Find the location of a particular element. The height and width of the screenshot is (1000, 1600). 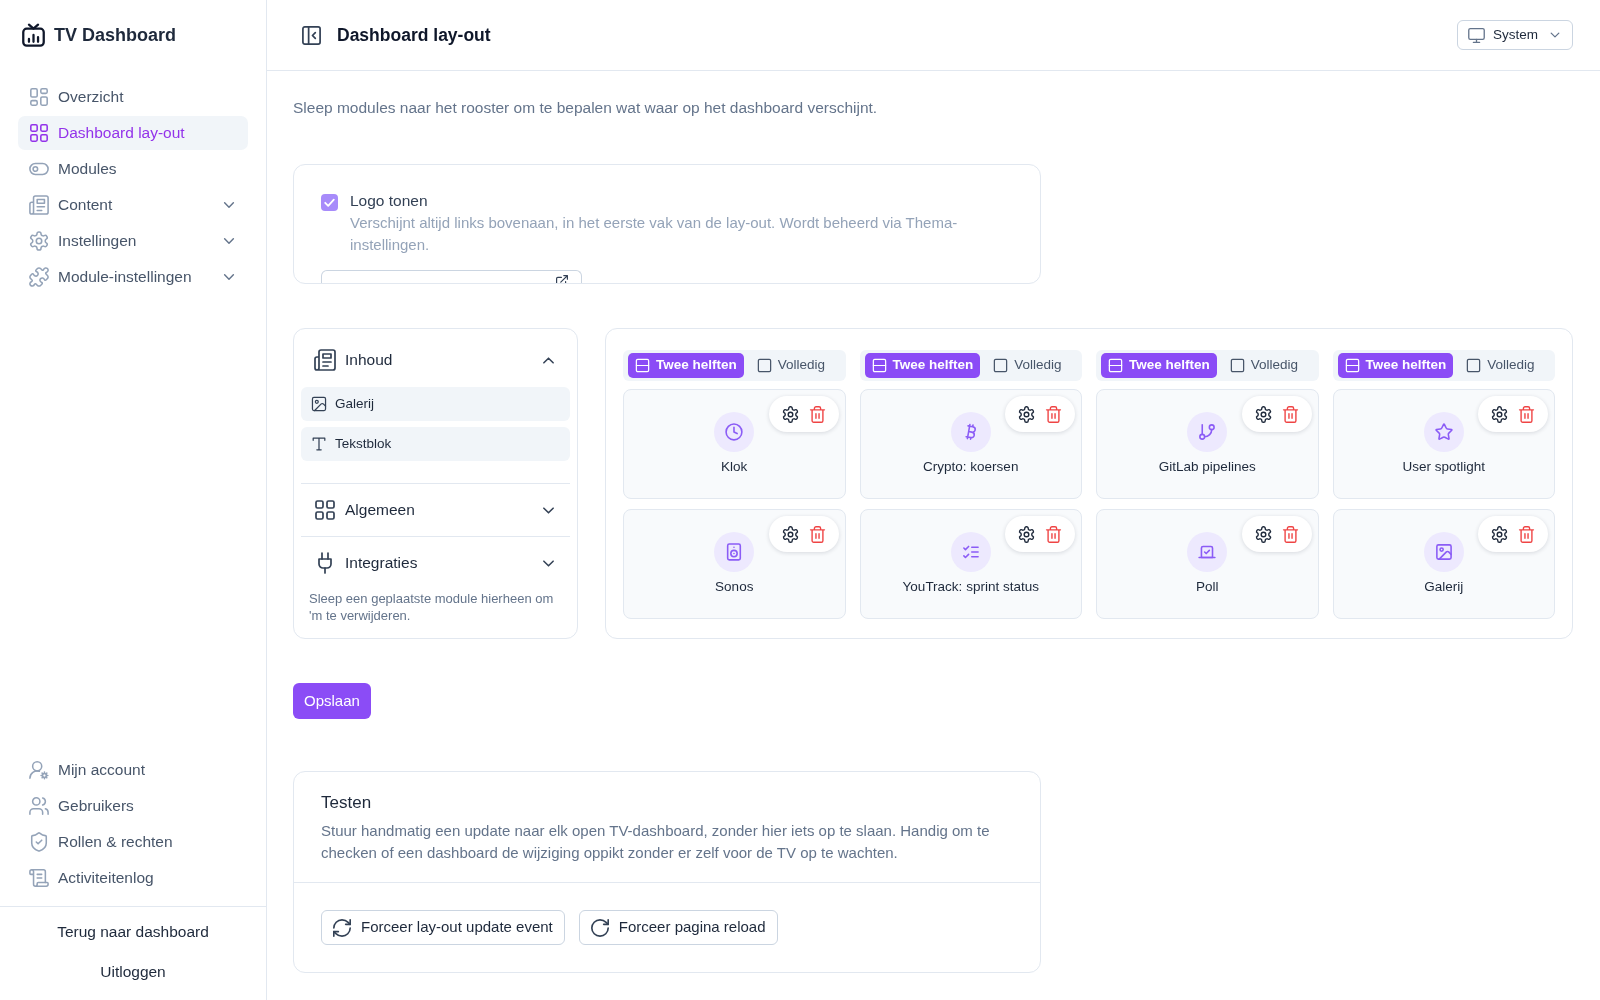

module-tile: Galerij is located at coordinates (1443, 564).